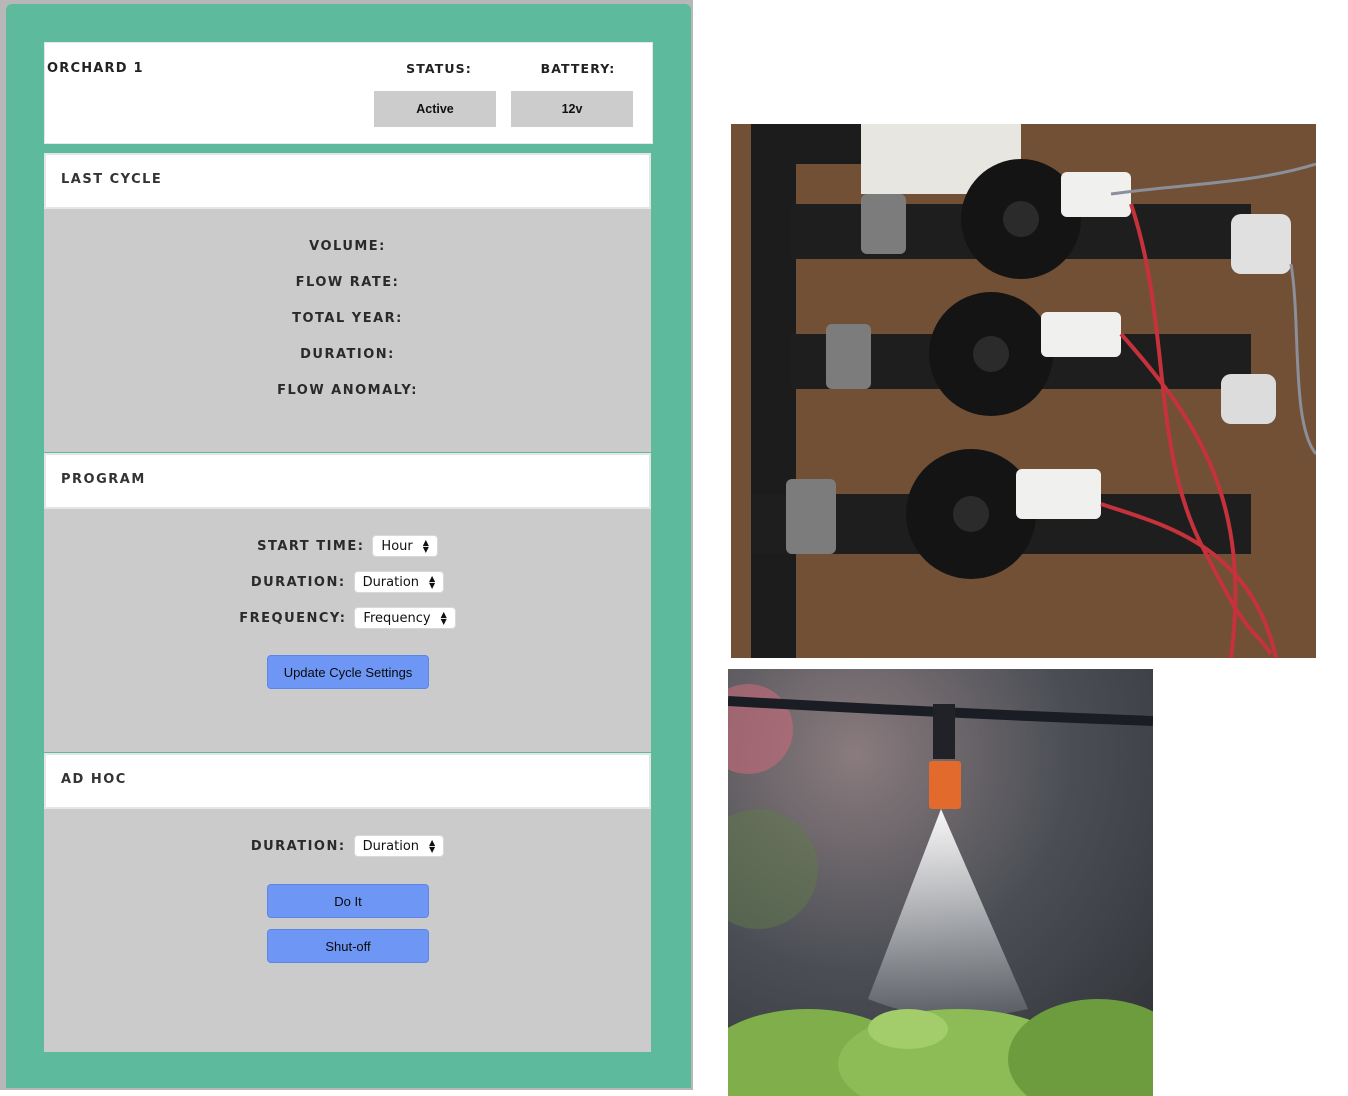  I want to click on frequency-select: Frequency ▲ ▼, so click(405, 618).